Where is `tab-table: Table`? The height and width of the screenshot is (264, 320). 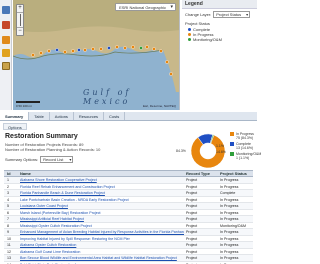 tab-table: Table is located at coordinates (39, 116).